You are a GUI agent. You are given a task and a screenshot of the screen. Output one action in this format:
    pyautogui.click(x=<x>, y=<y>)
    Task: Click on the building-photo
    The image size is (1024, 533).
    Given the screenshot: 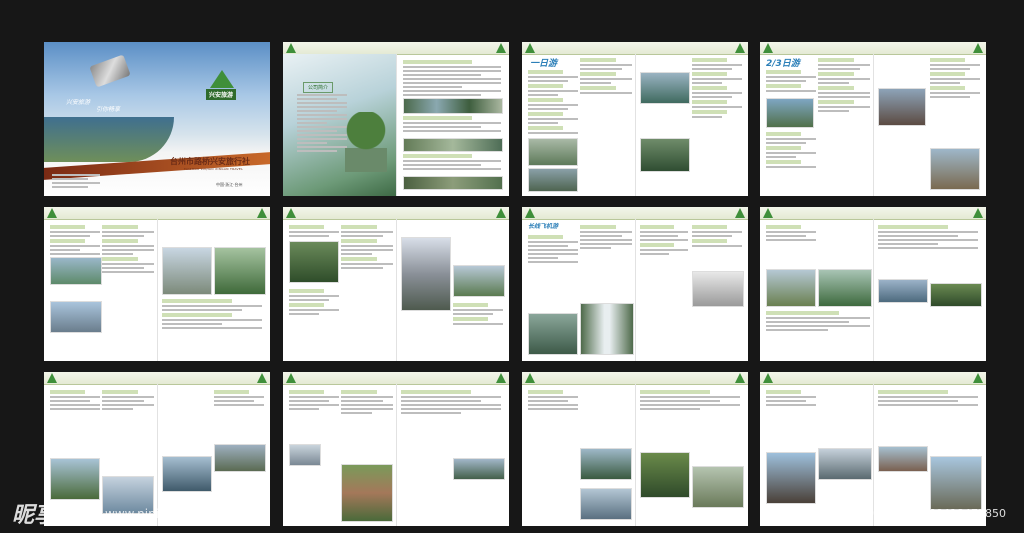 What is the action you would take?
    pyautogui.click(x=718, y=289)
    